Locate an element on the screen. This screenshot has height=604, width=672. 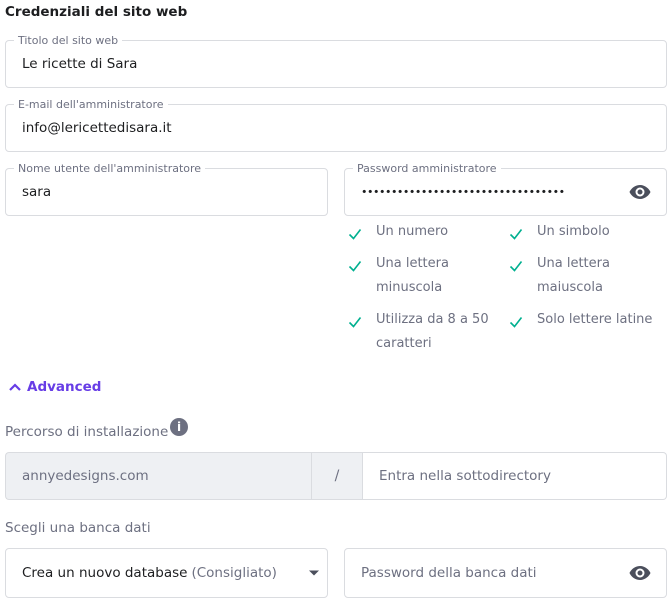
password-rule: Una lettera minuscola is located at coordinates (407, 276).